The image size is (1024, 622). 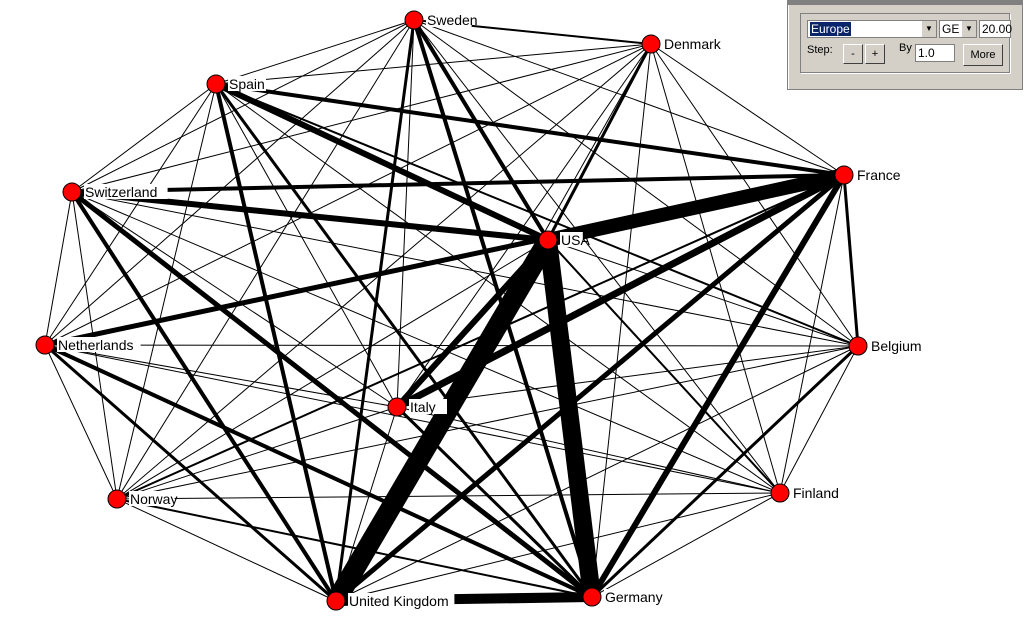 I want to click on edge-spain-netherlands, so click(x=130, y=214).